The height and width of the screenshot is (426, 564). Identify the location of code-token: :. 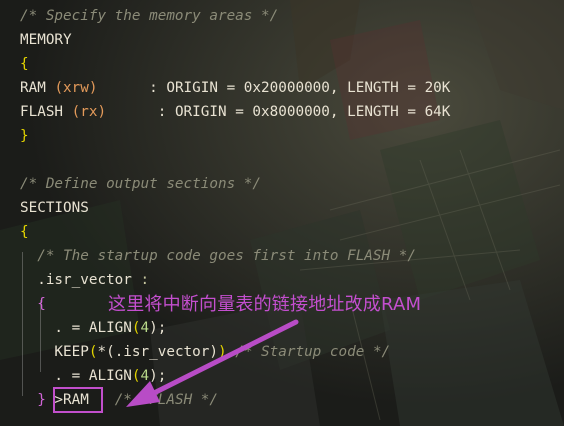
(145, 280).